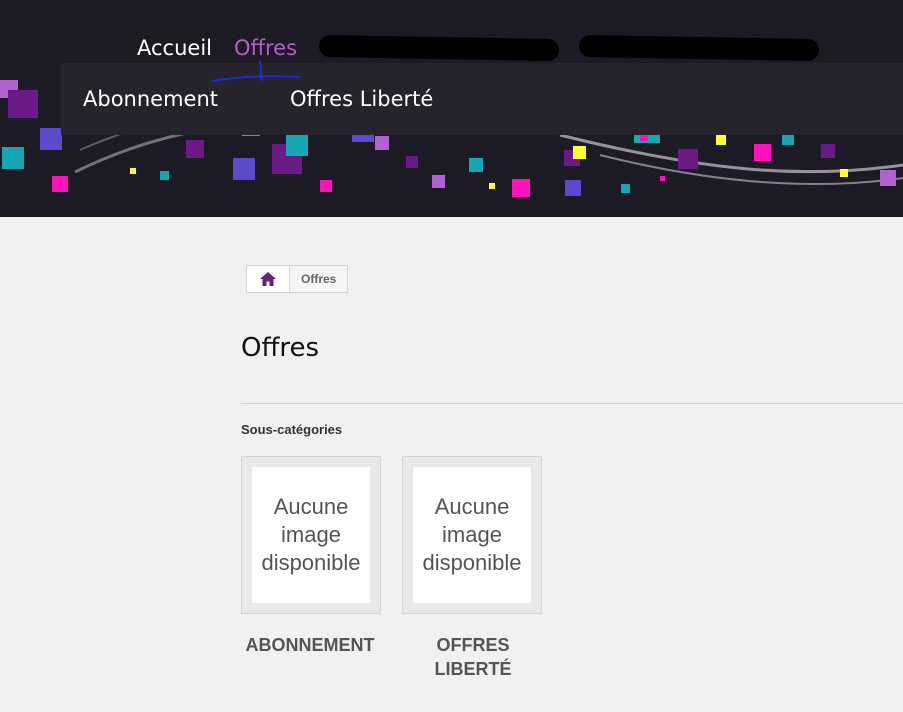 Image resolution: width=903 pixels, height=712 pixels. I want to click on subcategory-link-abonnement: ABONNEMENT, so click(310, 645).